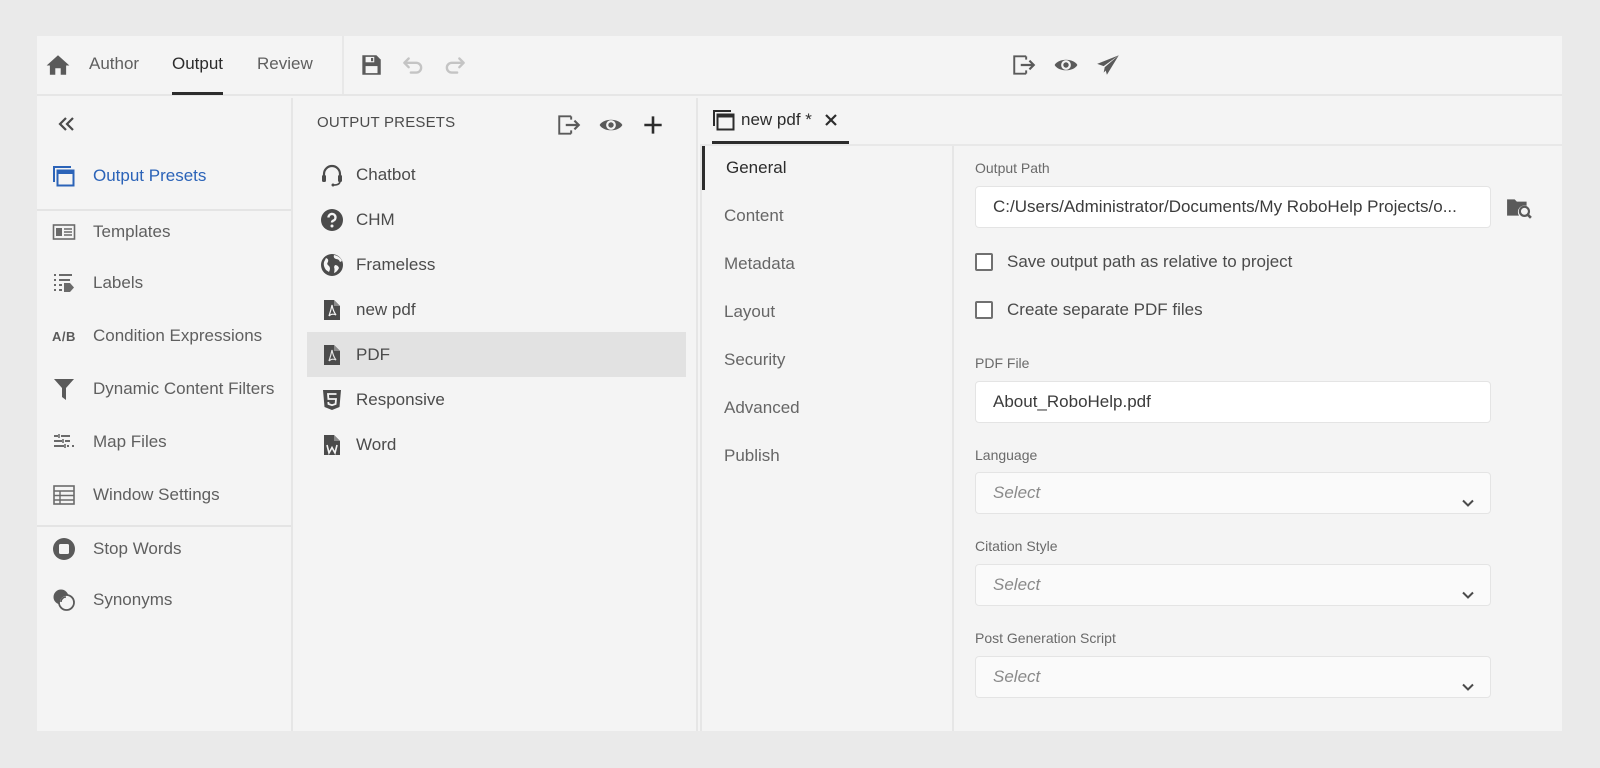 This screenshot has height=768, width=1600. I want to click on save-icon, so click(371, 65).